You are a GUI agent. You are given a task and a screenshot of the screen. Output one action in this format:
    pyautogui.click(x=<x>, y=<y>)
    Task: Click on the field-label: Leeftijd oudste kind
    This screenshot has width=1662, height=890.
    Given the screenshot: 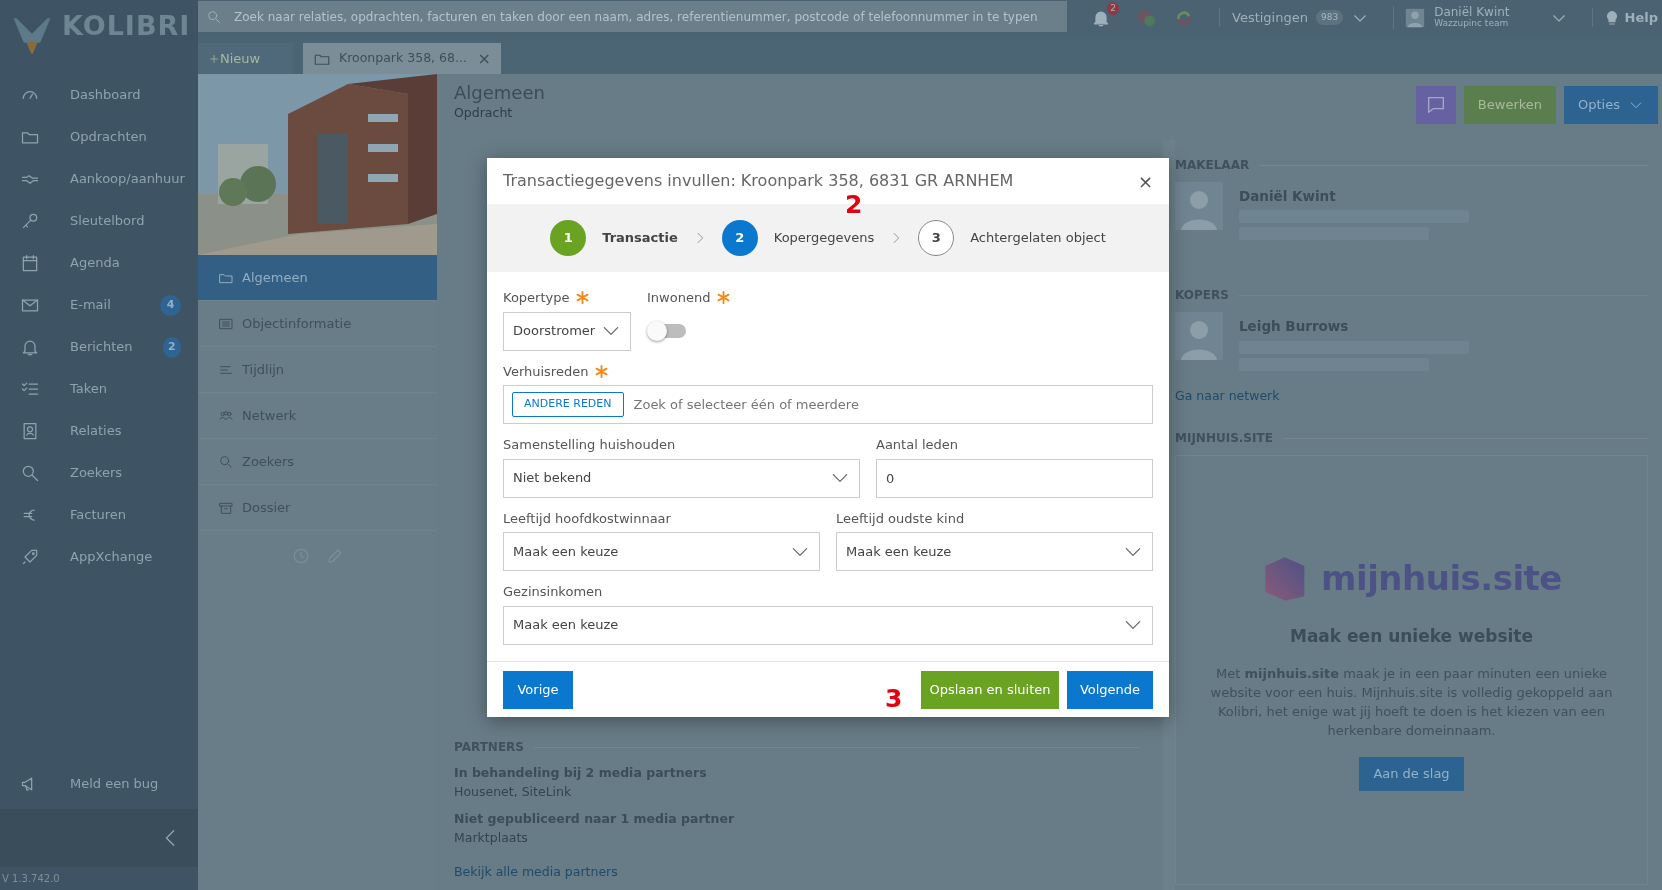 What is the action you would take?
    pyautogui.click(x=900, y=518)
    